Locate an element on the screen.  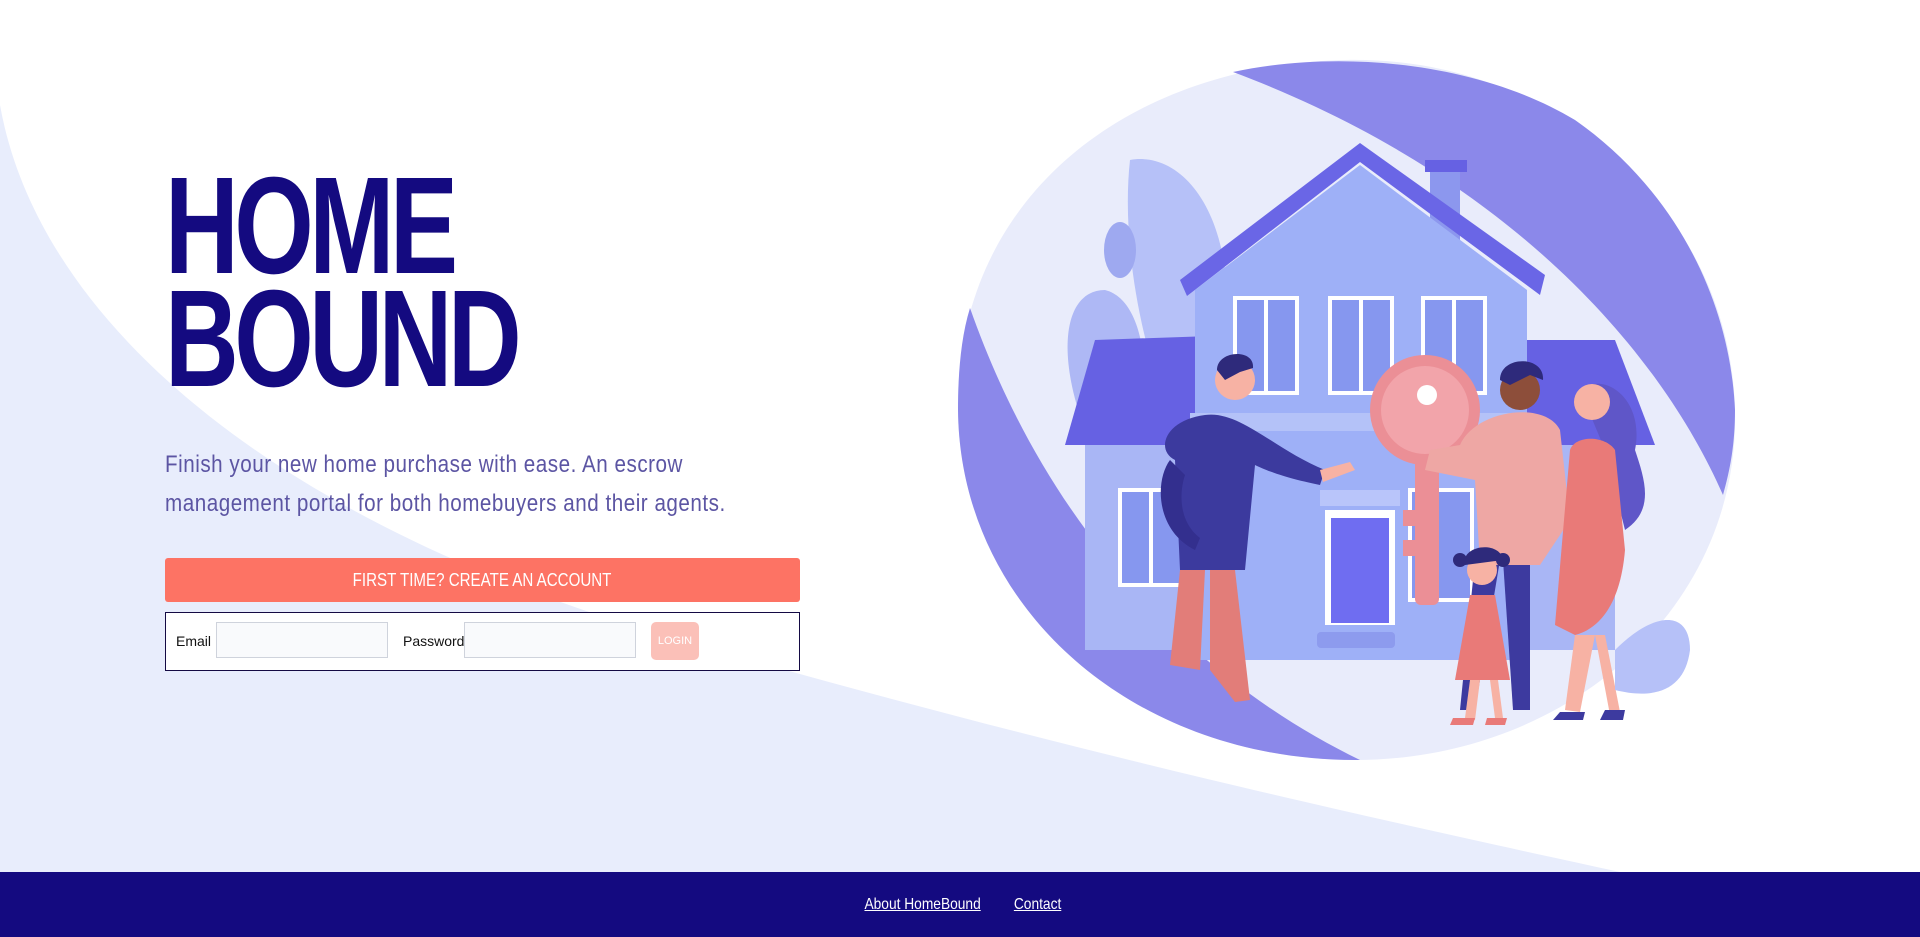
password-label: Password is located at coordinates (434, 641).